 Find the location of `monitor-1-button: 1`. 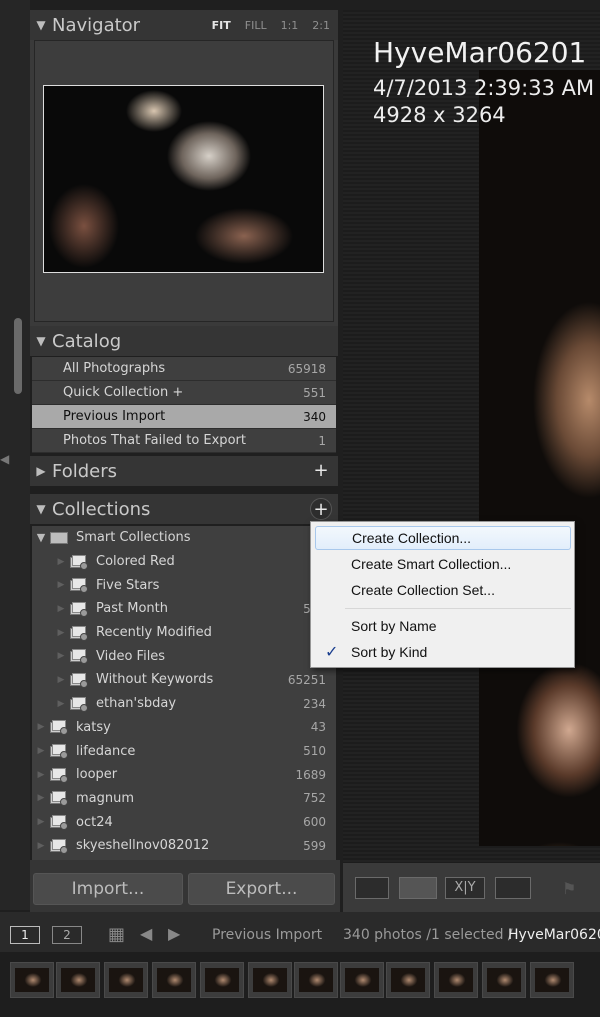

monitor-1-button: 1 is located at coordinates (25, 935).